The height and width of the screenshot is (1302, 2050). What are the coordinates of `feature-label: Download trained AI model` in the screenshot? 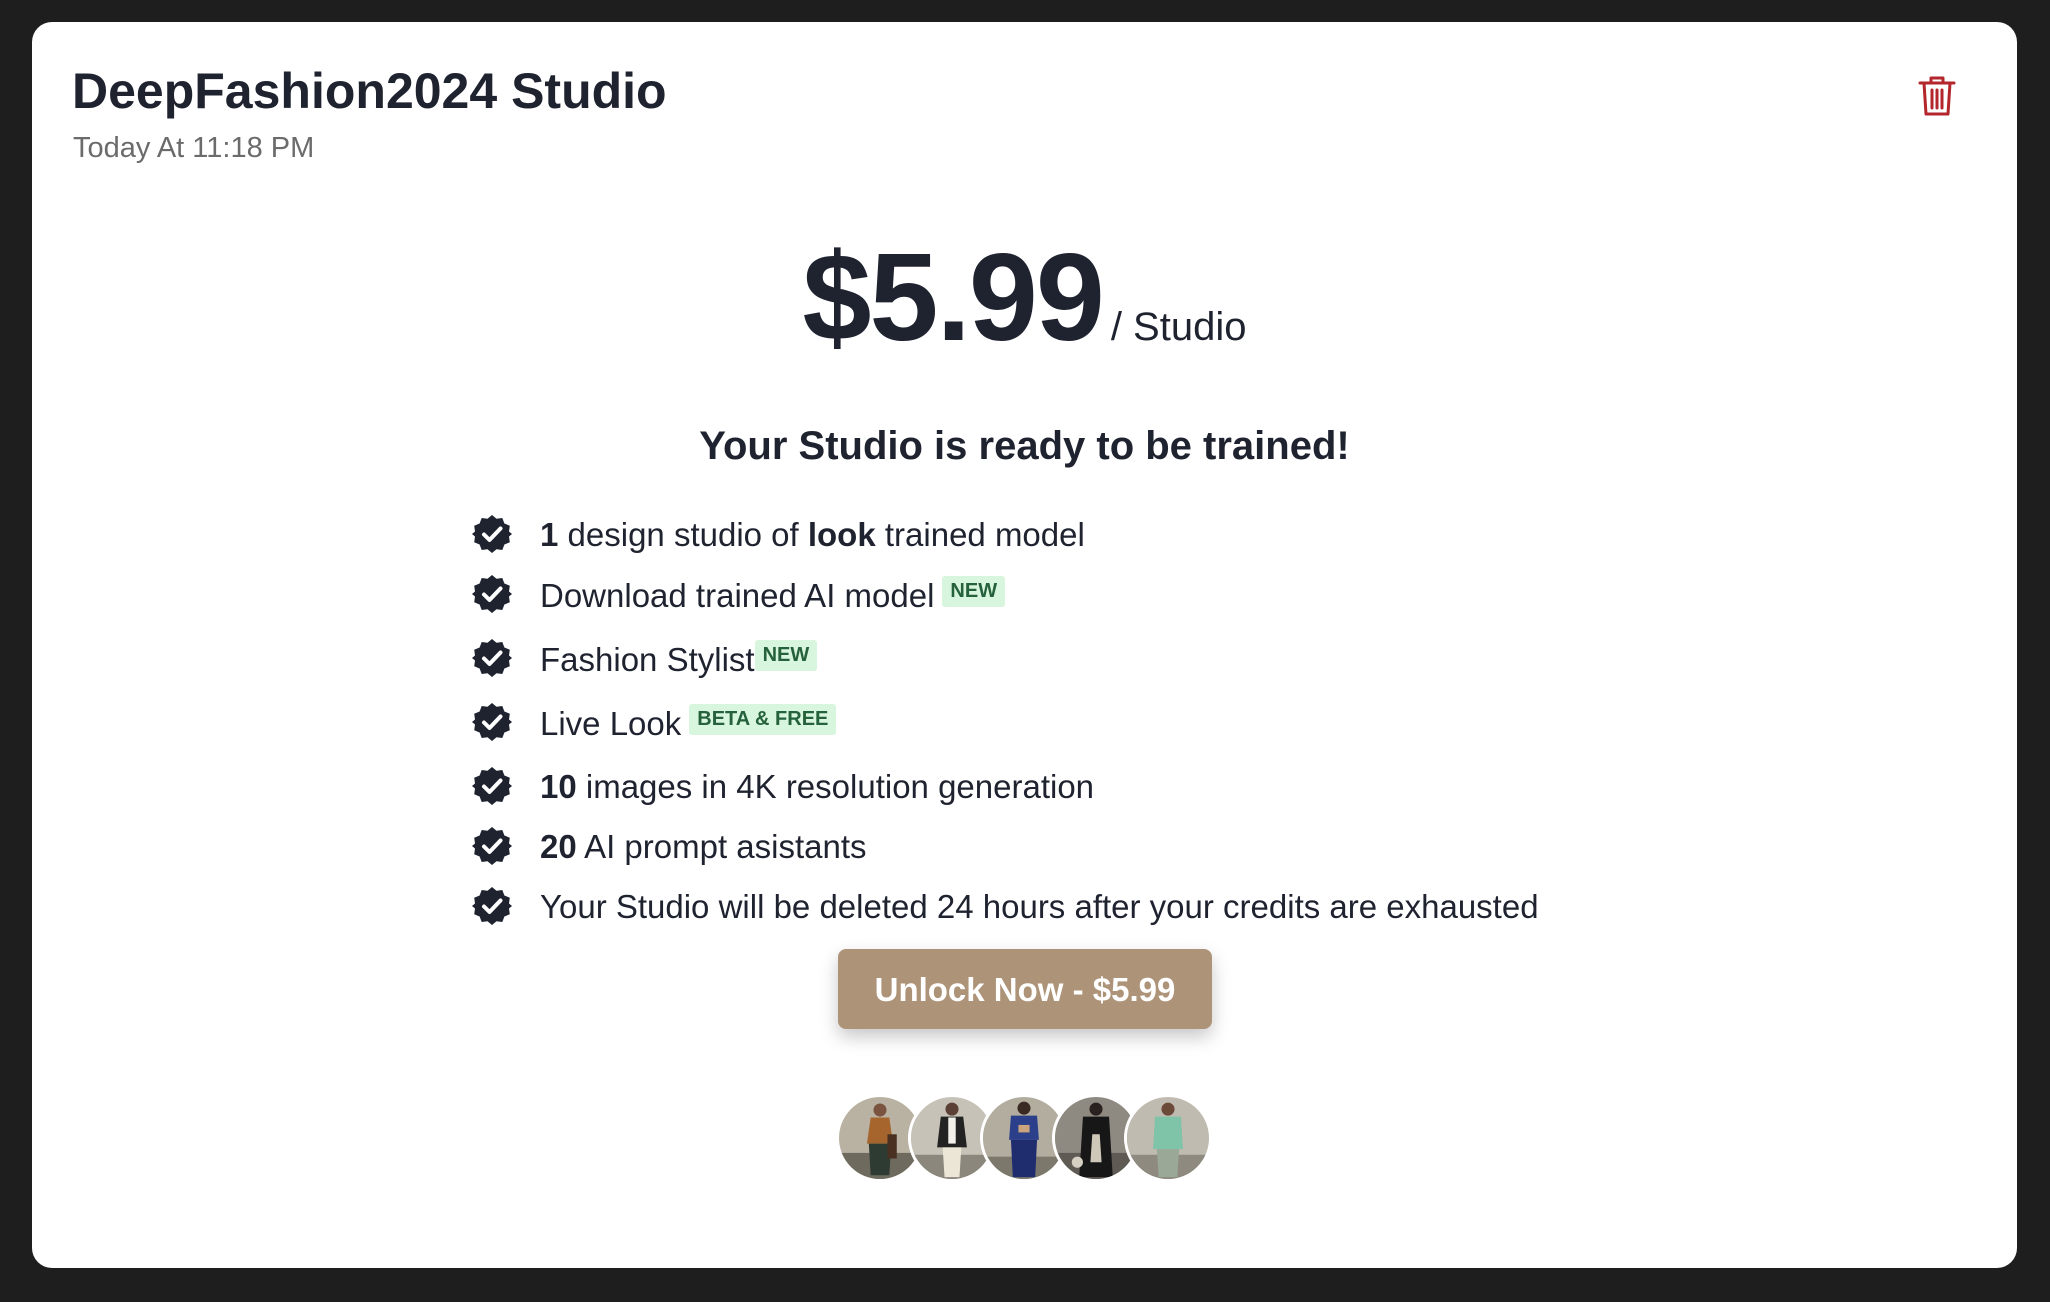 It's located at (737, 595).